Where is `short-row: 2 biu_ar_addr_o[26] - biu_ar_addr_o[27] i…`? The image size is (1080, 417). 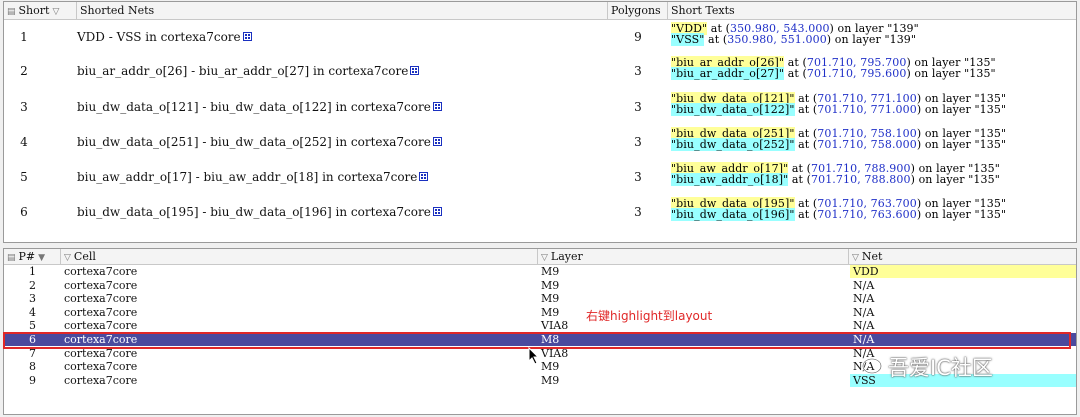
short-row: 2 biu_ar_addr_o[26] - biu_ar_addr_o[27] i… is located at coordinates (540, 71).